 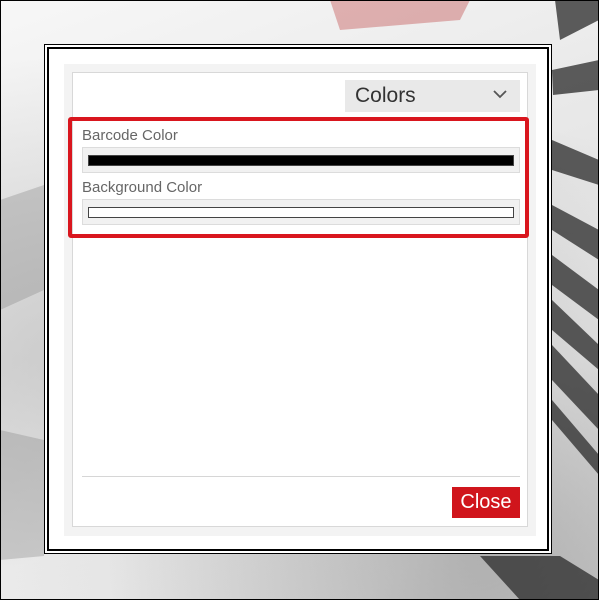 I want to click on background-color-swatch, so click(x=301, y=212).